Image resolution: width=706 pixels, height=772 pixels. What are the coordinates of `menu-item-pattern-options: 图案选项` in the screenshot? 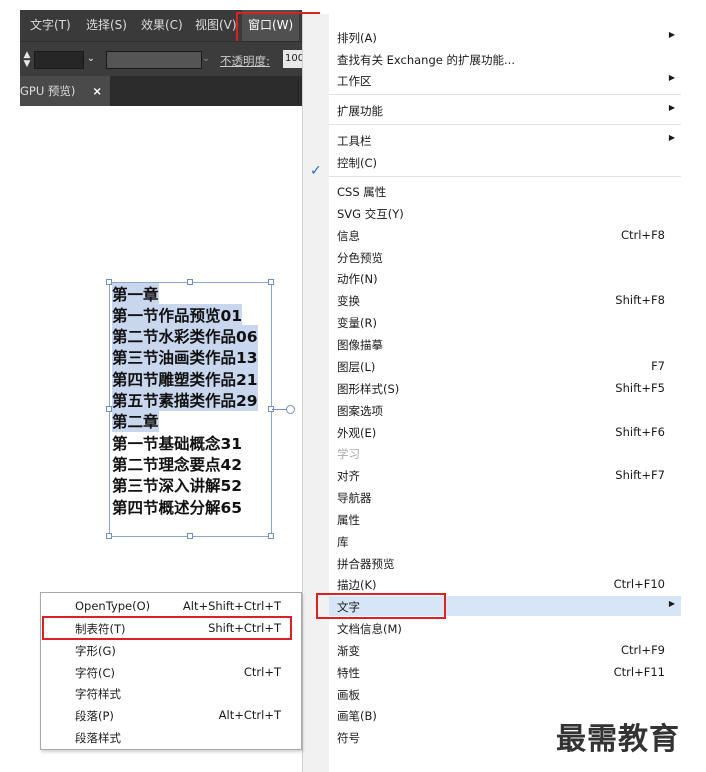 It's located at (505, 410).